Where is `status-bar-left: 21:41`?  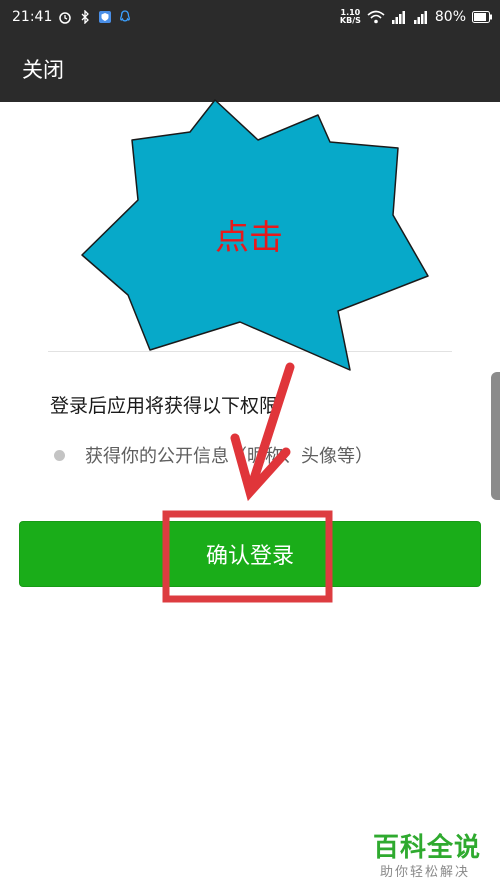
status-bar-left: 21:41 is located at coordinates (72, 17).